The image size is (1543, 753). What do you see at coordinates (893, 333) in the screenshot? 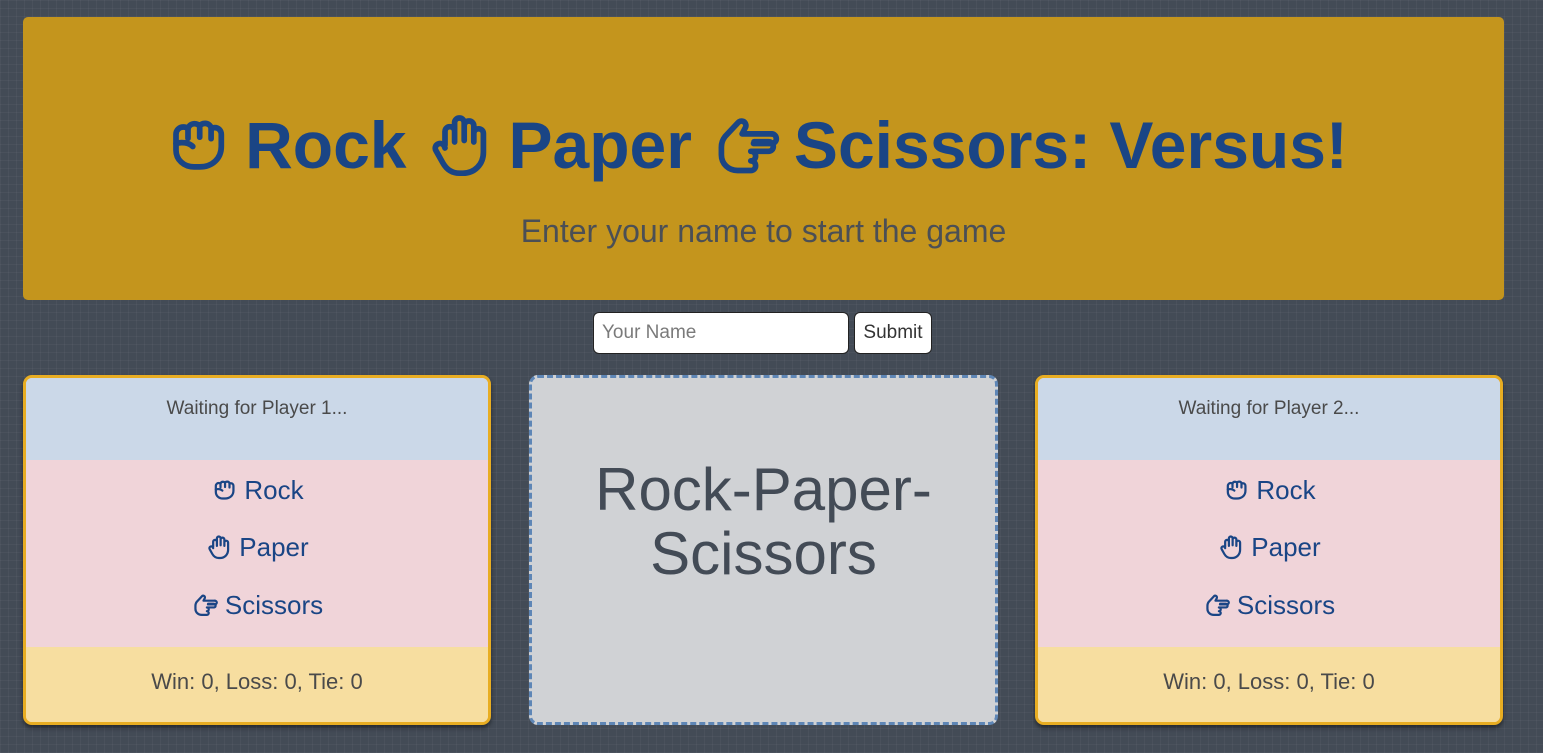
I see `submit-button: Submit` at bounding box center [893, 333].